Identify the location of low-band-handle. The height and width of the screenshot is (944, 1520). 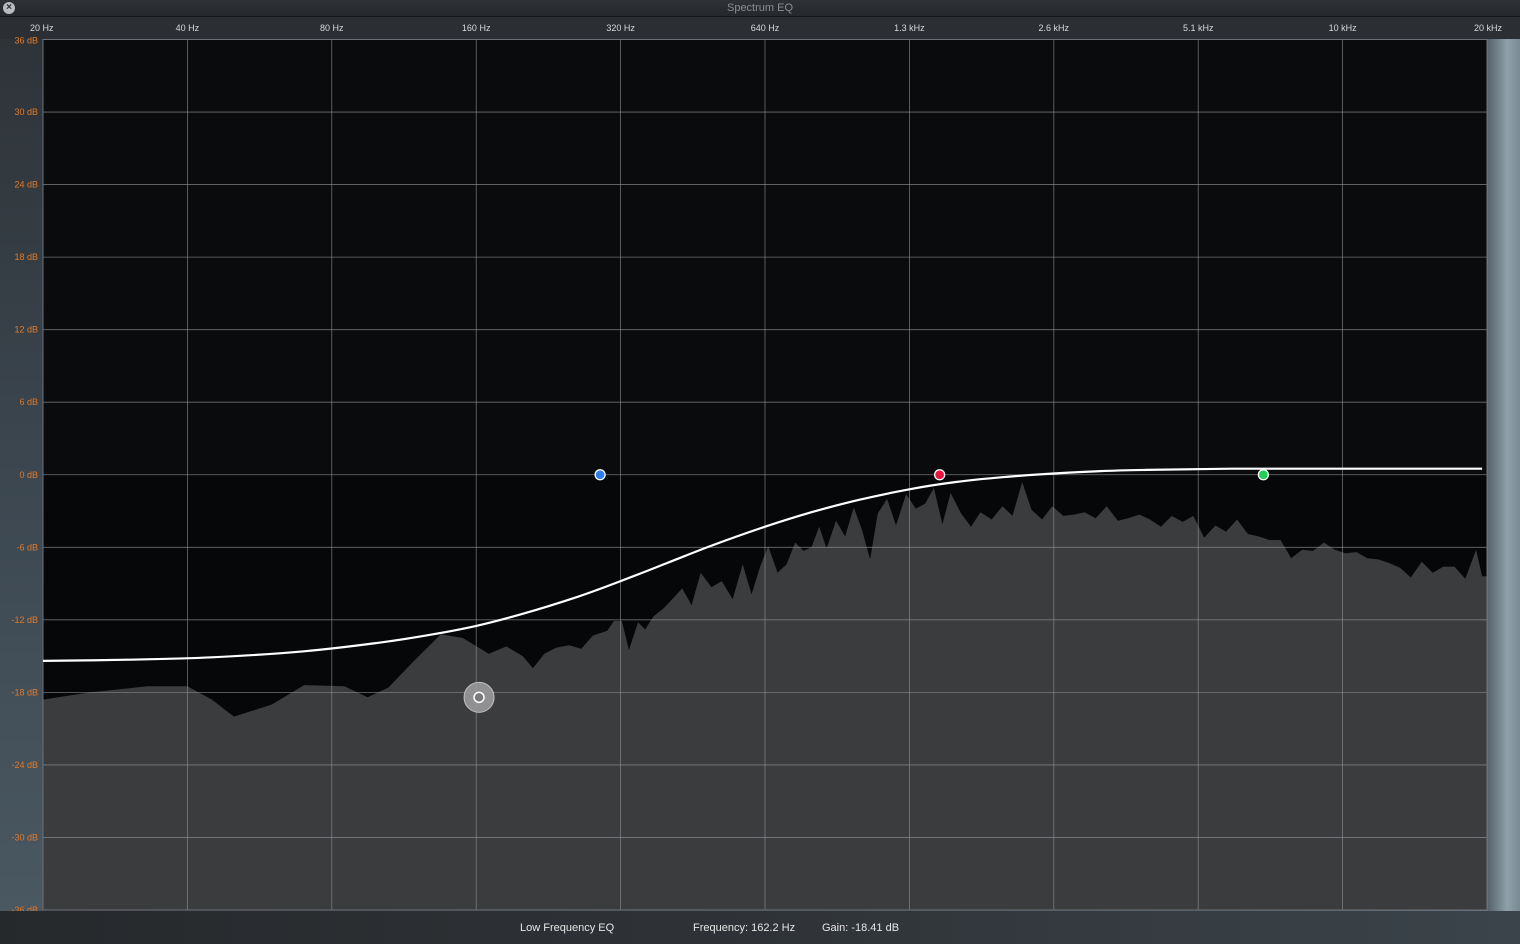
(479, 697).